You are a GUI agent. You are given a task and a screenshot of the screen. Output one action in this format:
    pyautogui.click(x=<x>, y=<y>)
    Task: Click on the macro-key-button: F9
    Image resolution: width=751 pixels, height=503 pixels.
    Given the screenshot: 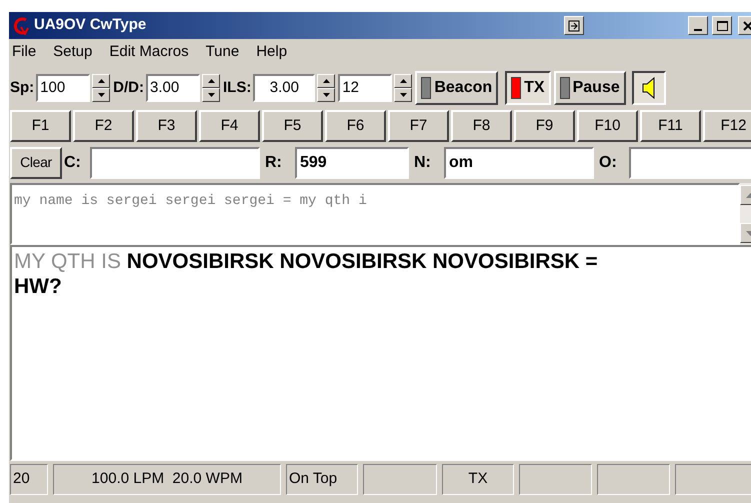 What is the action you would take?
    pyautogui.click(x=544, y=126)
    